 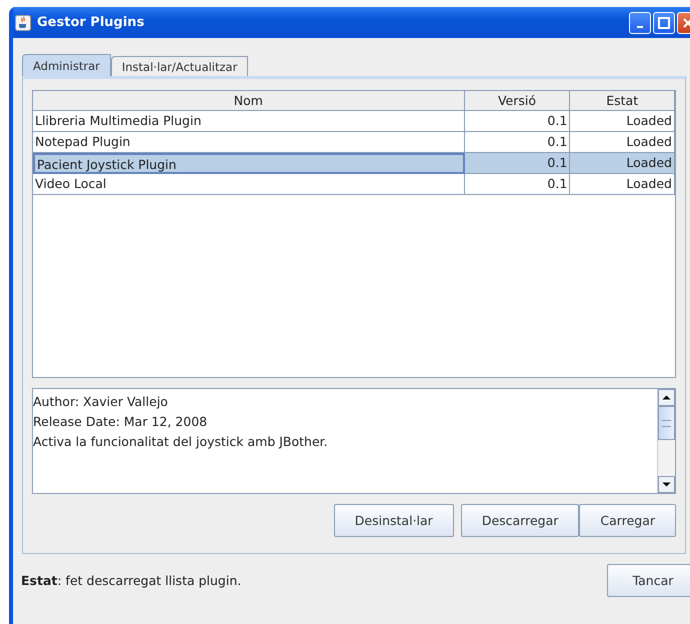 I want to click on action-button: Carregar, so click(x=627, y=520).